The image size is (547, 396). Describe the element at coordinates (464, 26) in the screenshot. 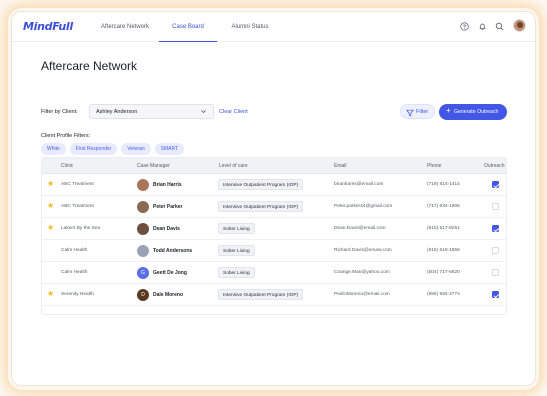

I see `help-icon` at that location.